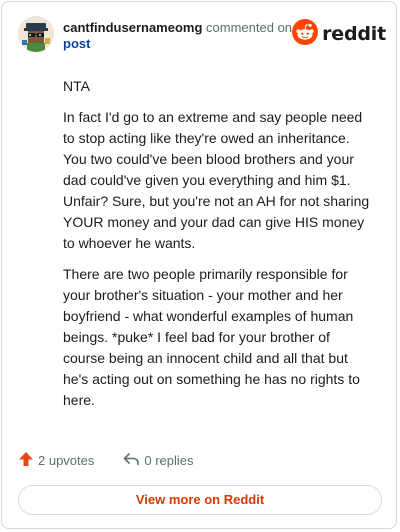  I want to click on upvote-arrow-icon, so click(26, 460).